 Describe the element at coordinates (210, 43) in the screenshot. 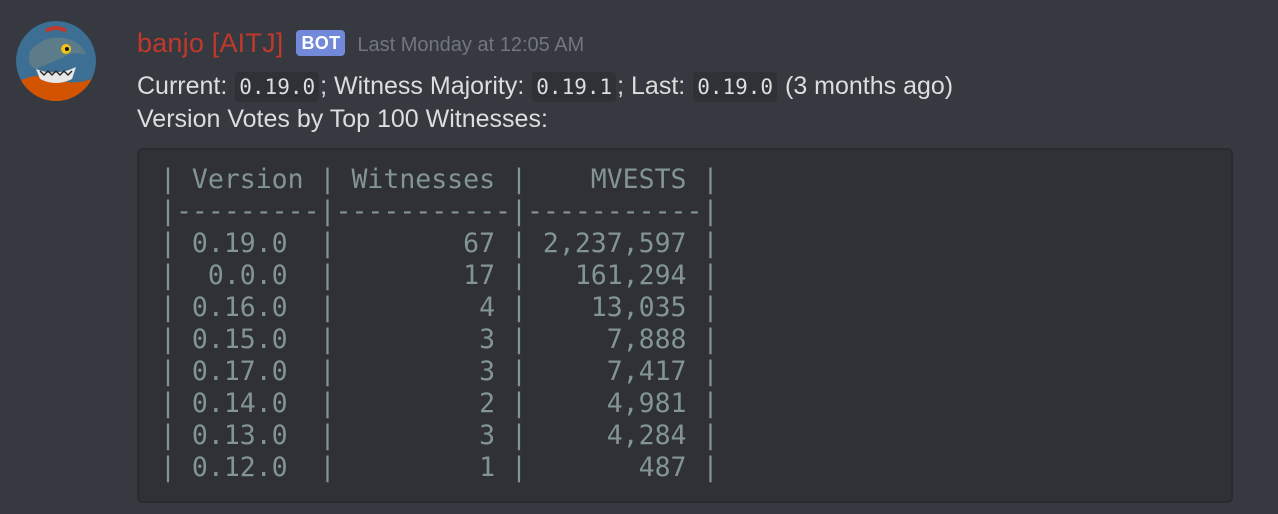

I see `username: banjo [AITJ]` at that location.